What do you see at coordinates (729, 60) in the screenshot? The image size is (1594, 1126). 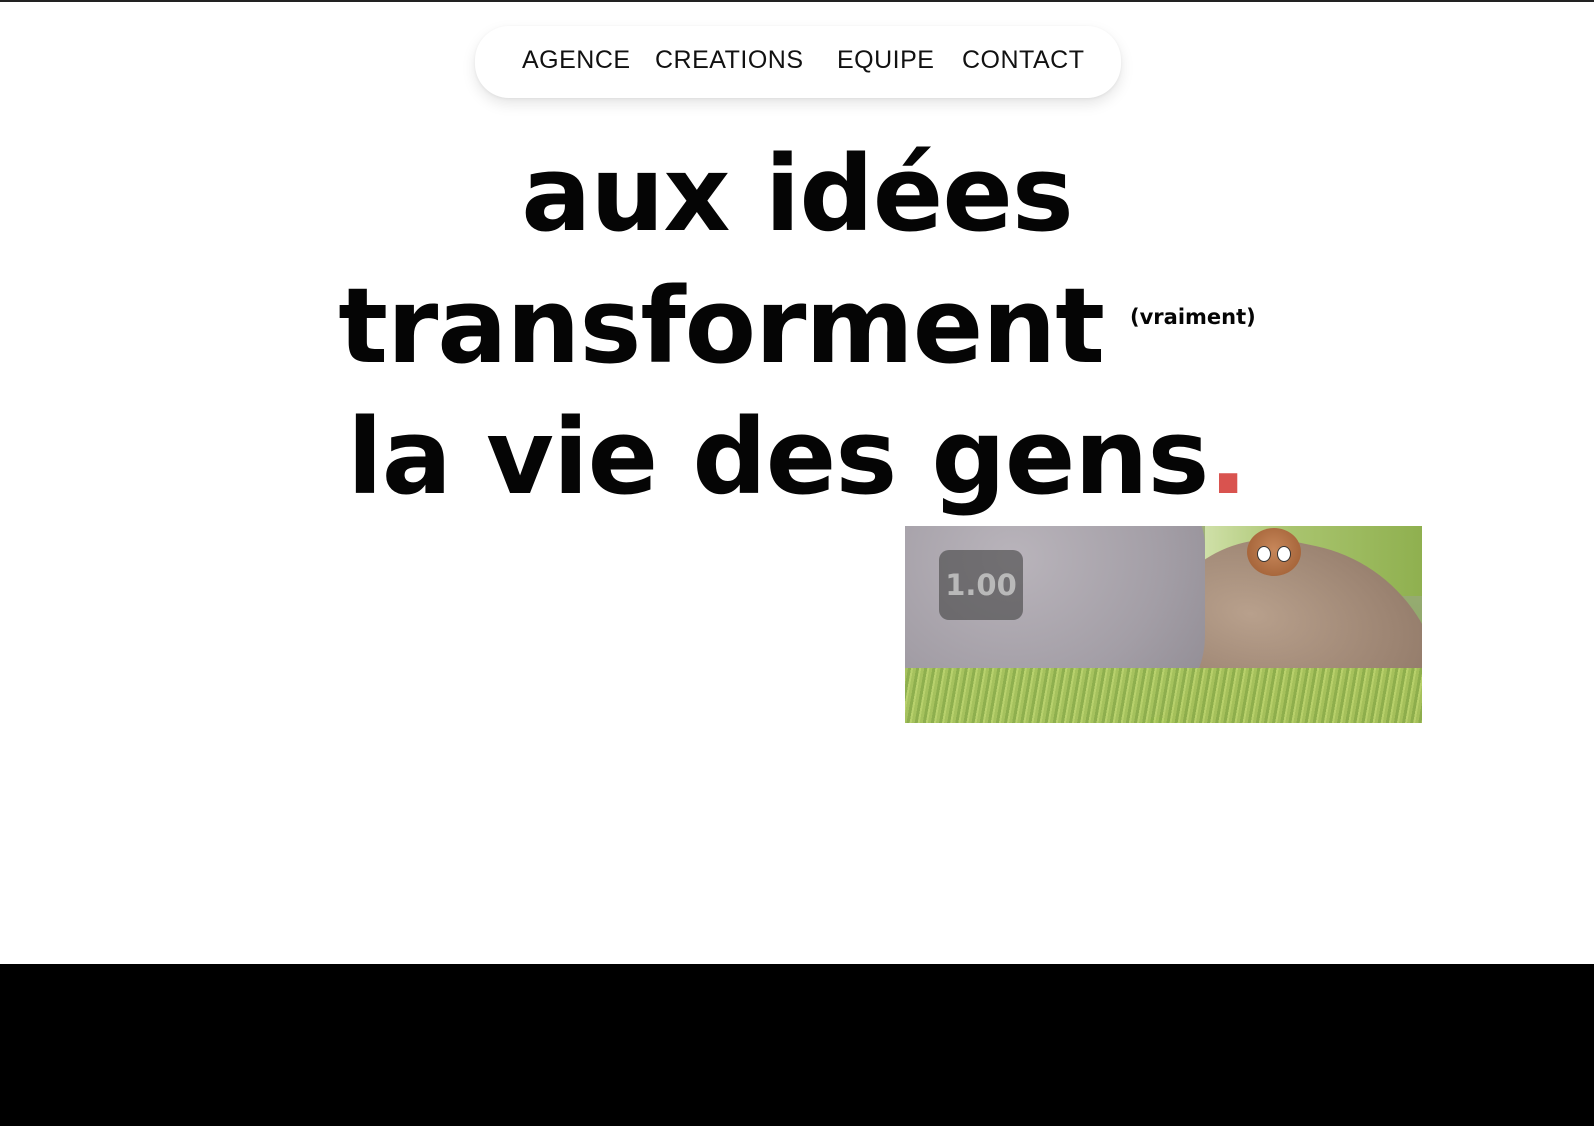 I see `nav-item-creations: CREATIONS` at bounding box center [729, 60].